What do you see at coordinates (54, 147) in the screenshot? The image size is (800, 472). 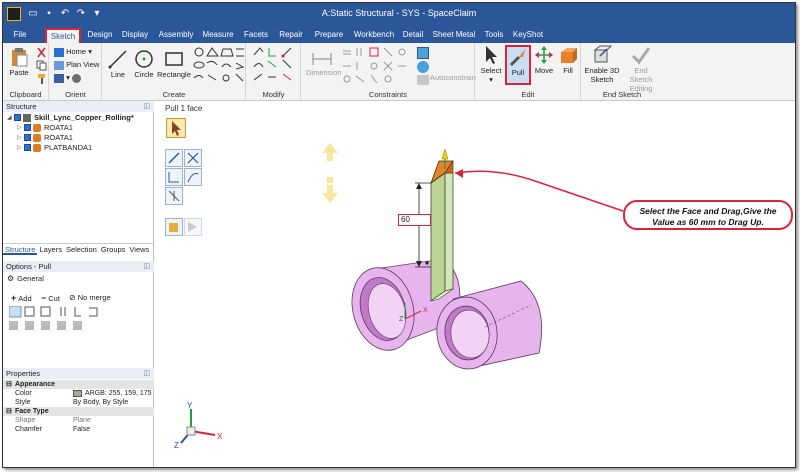 I see `tree-item: ▷ PLATBANDA1` at bounding box center [54, 147].